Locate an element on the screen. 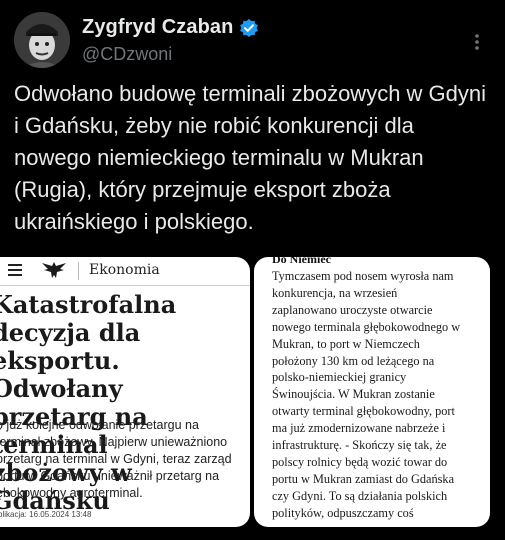  article-topbar: Ekonomia is located at coordinates (125, 271).